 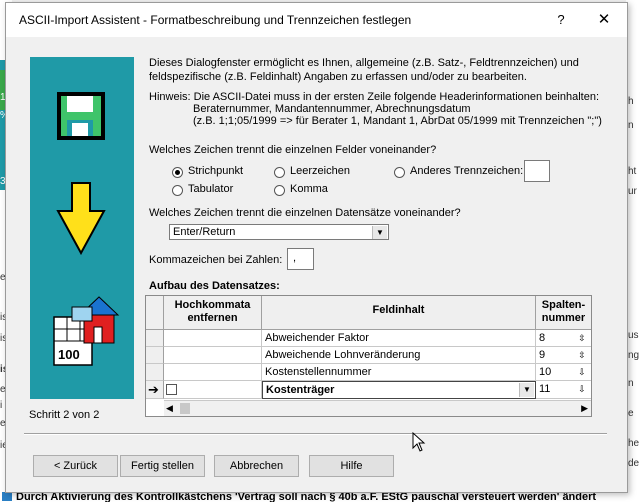 I want to click on back-button: < Zurück, so click(x=75, y=466).